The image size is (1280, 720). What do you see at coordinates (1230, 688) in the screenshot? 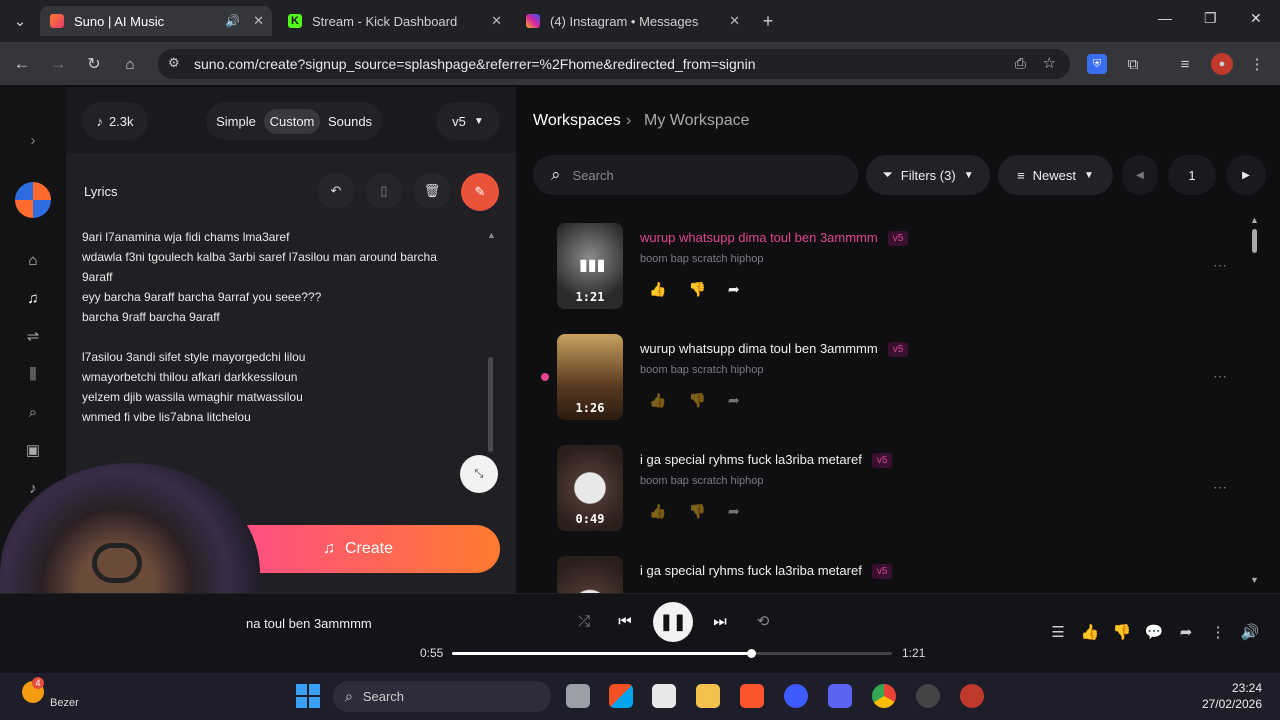
I see `clock-time: 23:24` at bounding box center [1230, 688].